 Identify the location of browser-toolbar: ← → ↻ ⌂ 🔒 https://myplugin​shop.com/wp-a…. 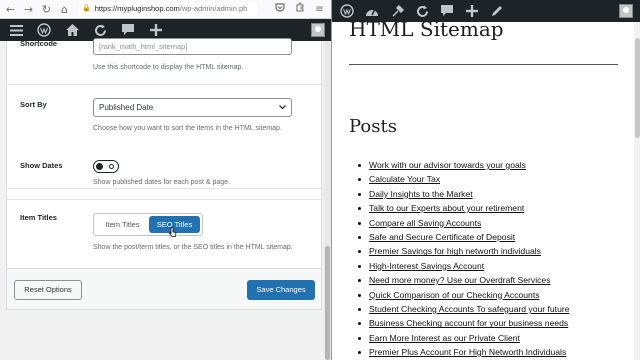
(165, 9).